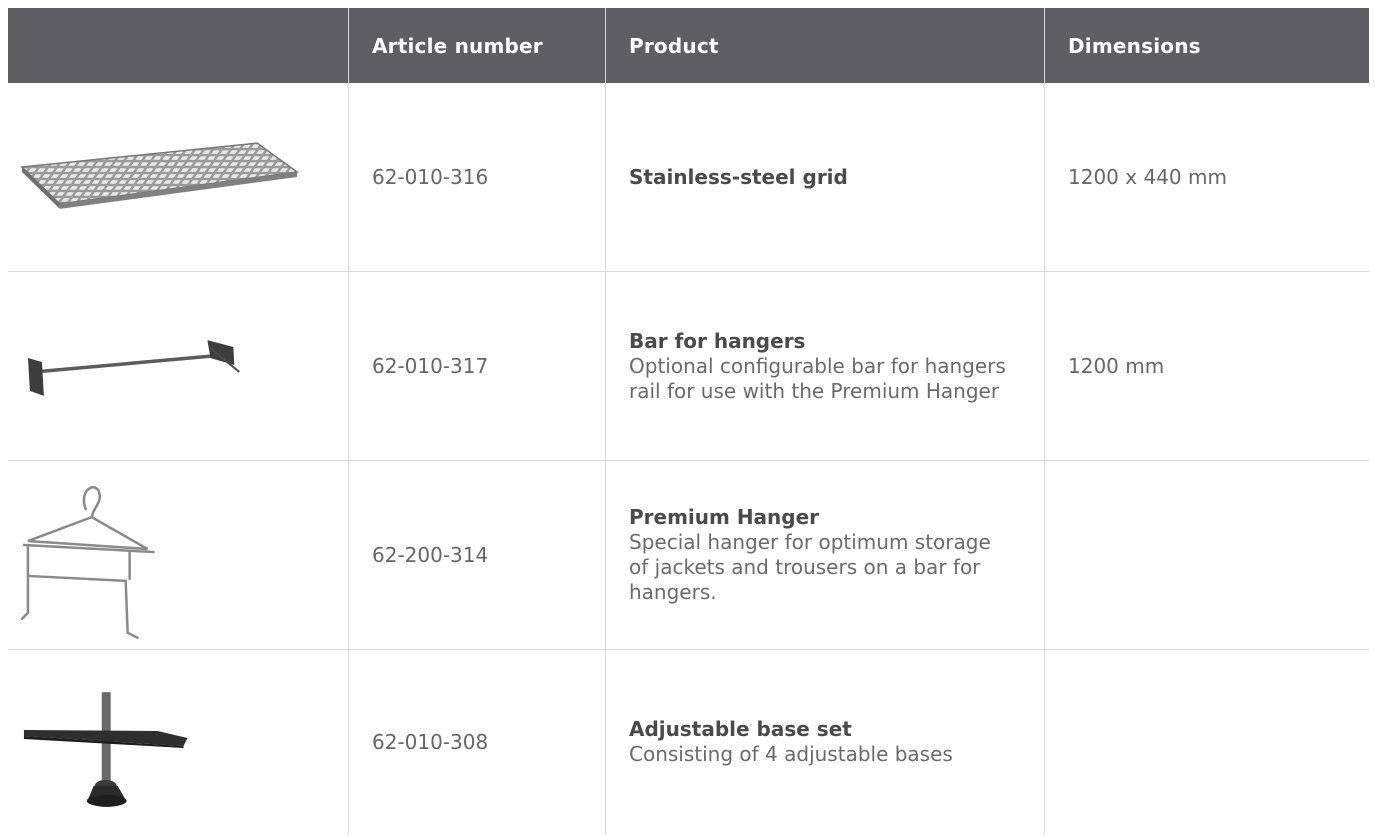  I want to click on header-product: Product, so click(825, 45).